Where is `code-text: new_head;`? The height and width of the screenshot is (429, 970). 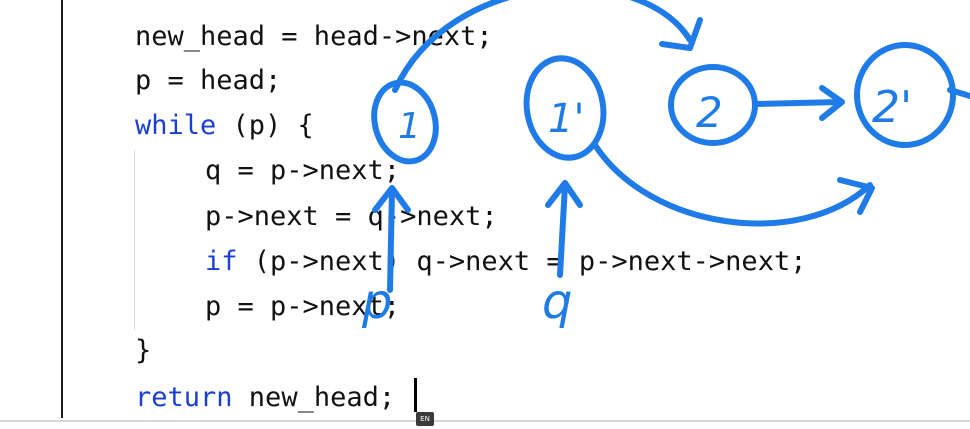 code-text: new_head; is located at coordinates (314, 397).